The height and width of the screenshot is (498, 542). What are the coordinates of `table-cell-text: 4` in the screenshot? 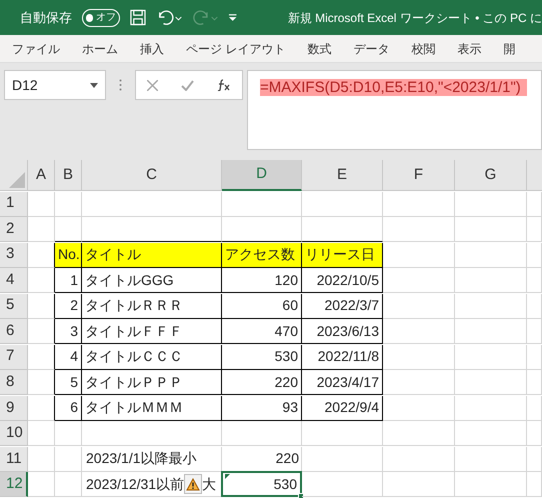 It's located at (74, 356).